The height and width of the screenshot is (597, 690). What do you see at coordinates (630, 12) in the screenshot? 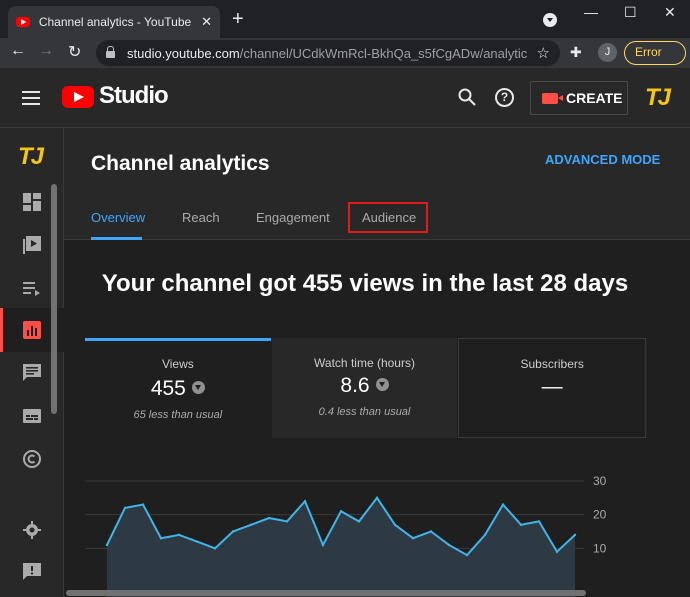
I see `maximize-button: ☐` at bounding box center [630, 12].